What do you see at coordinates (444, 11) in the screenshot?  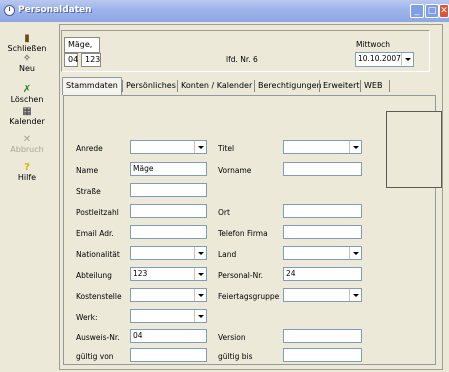 I see `close-button: ✕` at bounding box center [444, 11].